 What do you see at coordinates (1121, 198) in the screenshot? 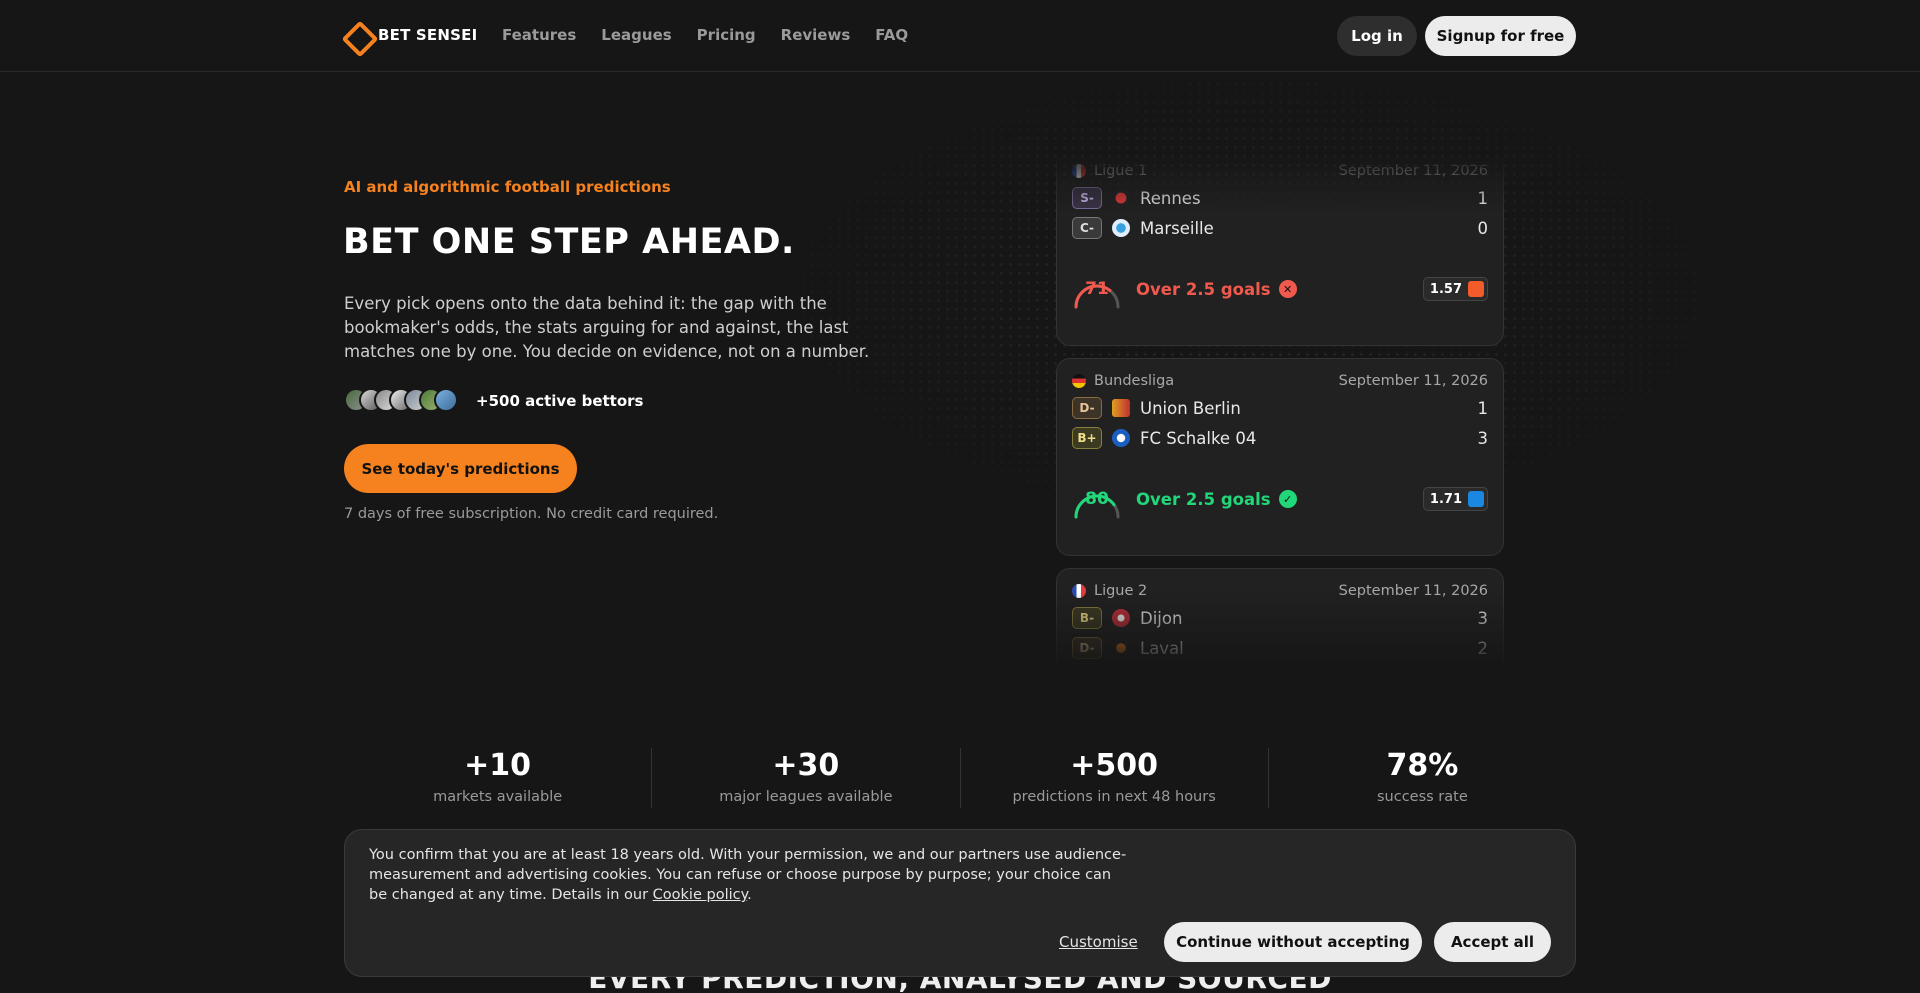
I see `rennes-crest-icon` at bounding box center [1121, 198].